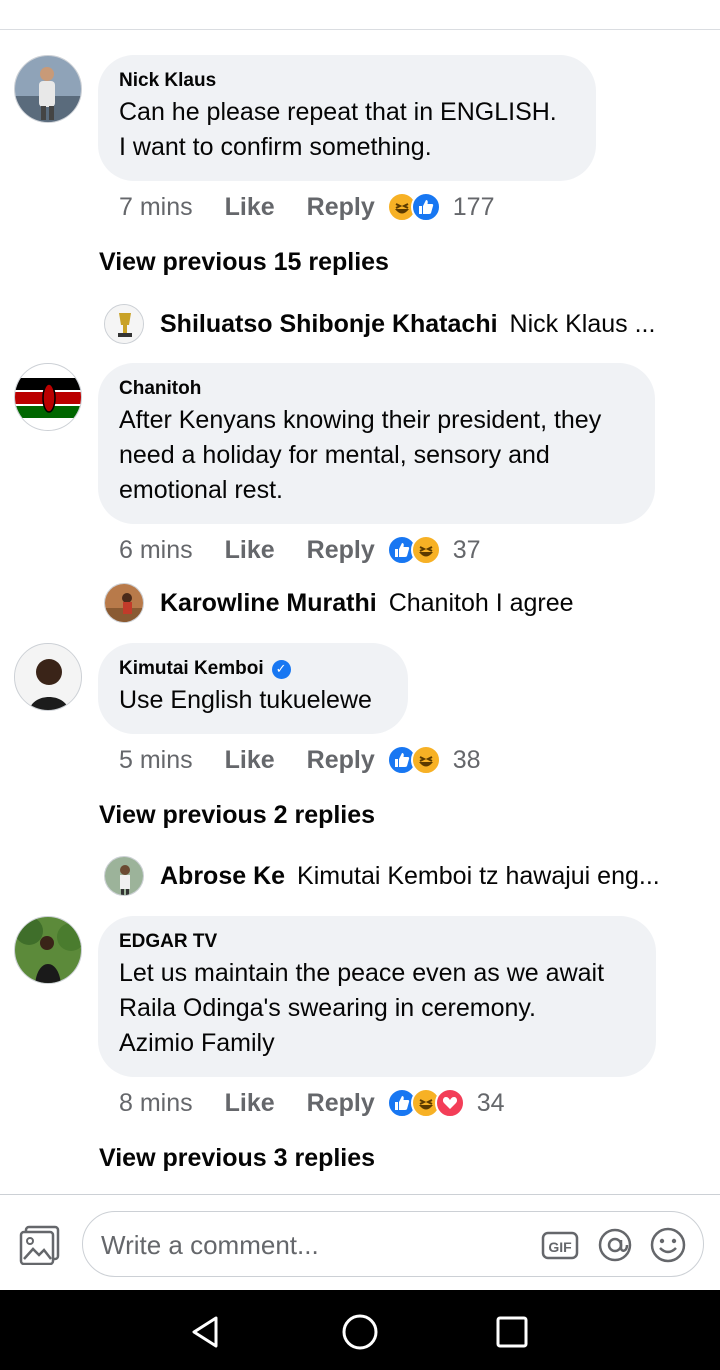 Image resolution: width=720 pixels, height=1370 pixels. What do you see at coordinates (474, 207) in the screenshot?
I see `reaction-count: 177` at bounding box center [474, 207].